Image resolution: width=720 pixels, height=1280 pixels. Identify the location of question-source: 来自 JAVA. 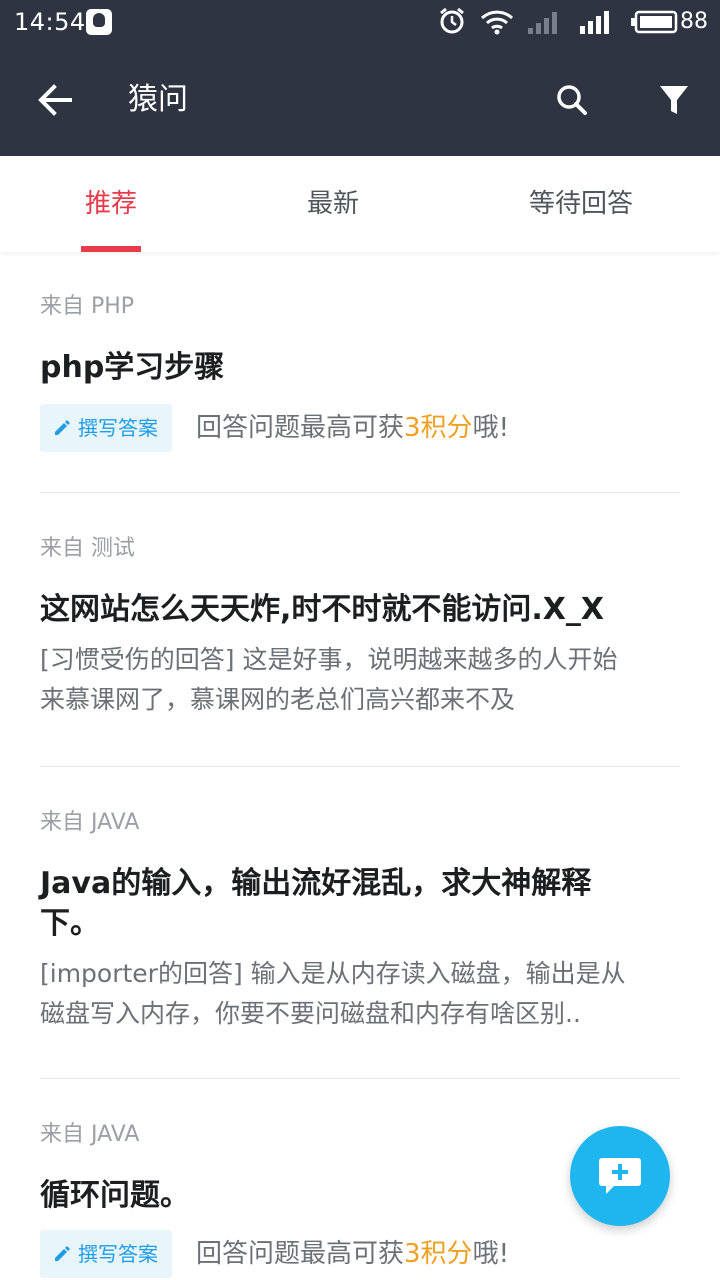
(90, 822).